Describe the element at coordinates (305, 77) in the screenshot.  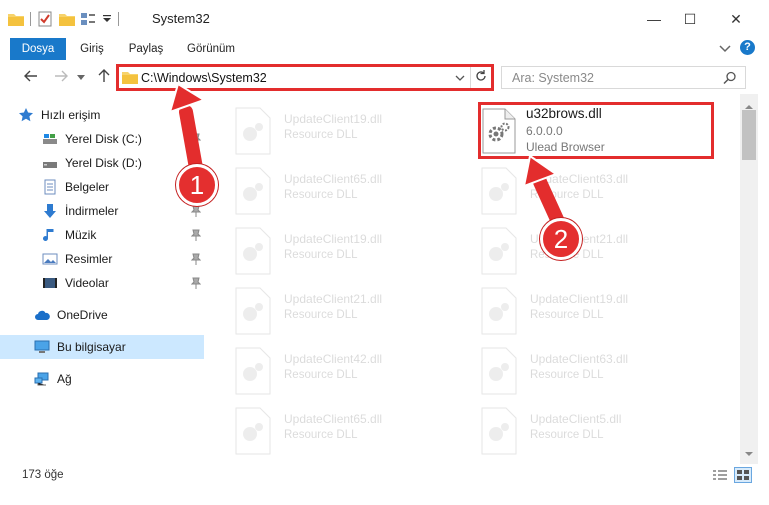
I see `address-bar-highlight` at that location.